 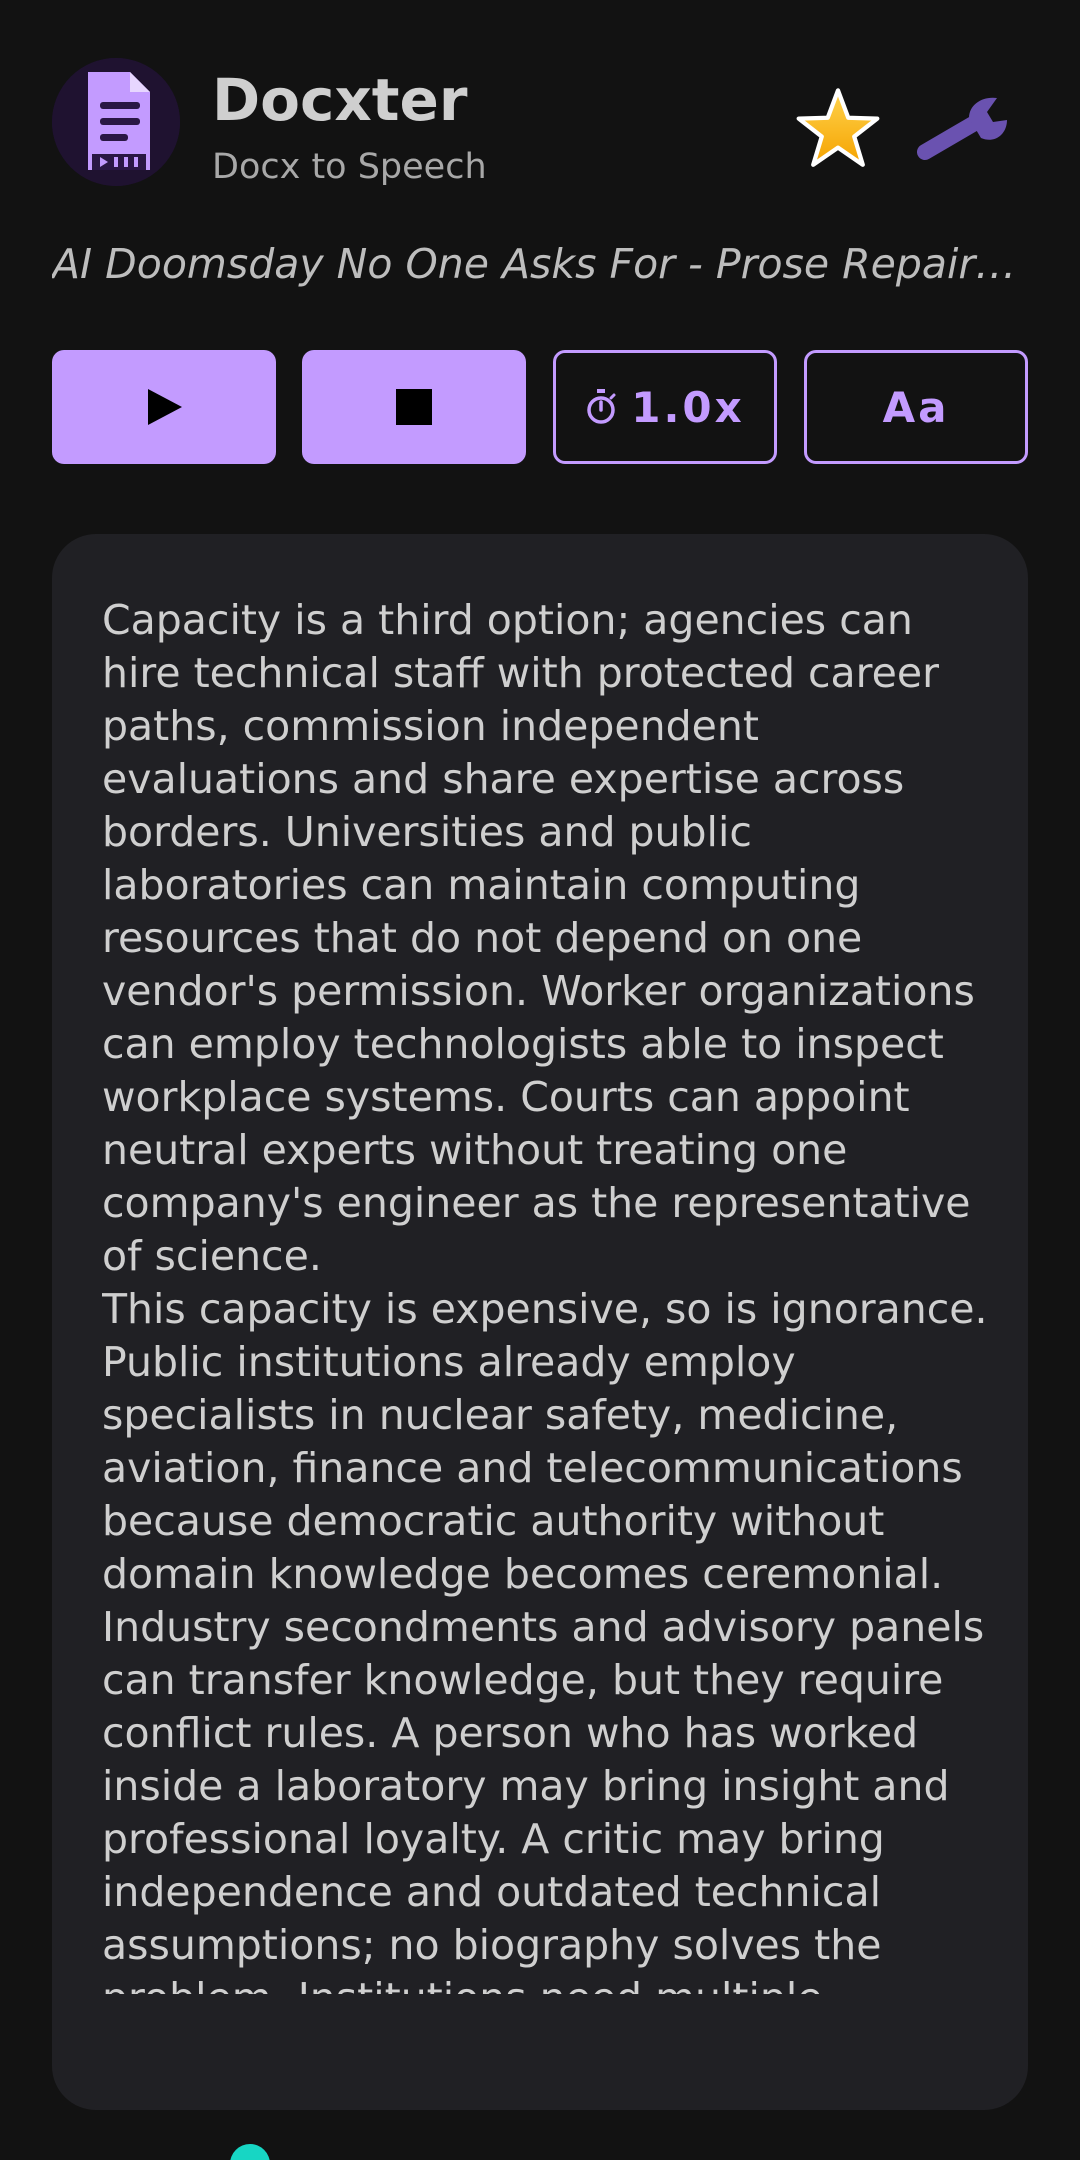 I want to click on play-icon, so click(x=165, y=407).